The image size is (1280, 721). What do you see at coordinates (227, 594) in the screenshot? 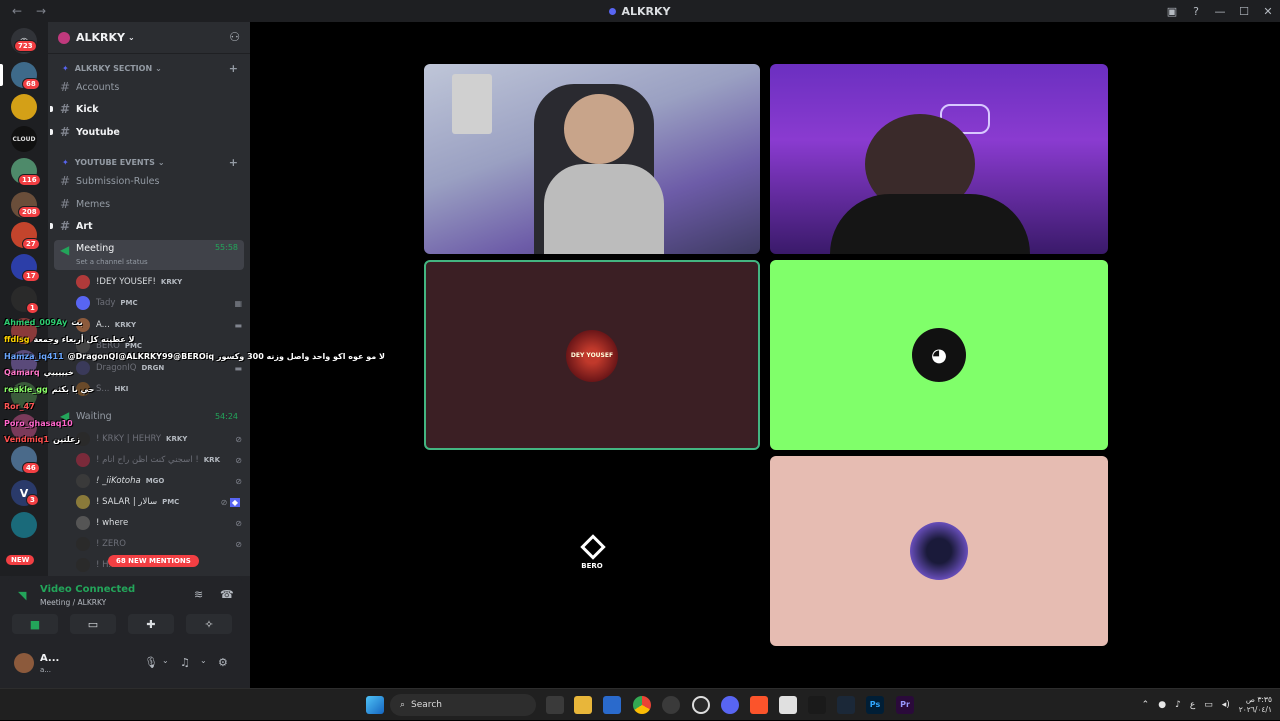
I see `disconnect-icon: ☎` at bounding box center [227, 594].